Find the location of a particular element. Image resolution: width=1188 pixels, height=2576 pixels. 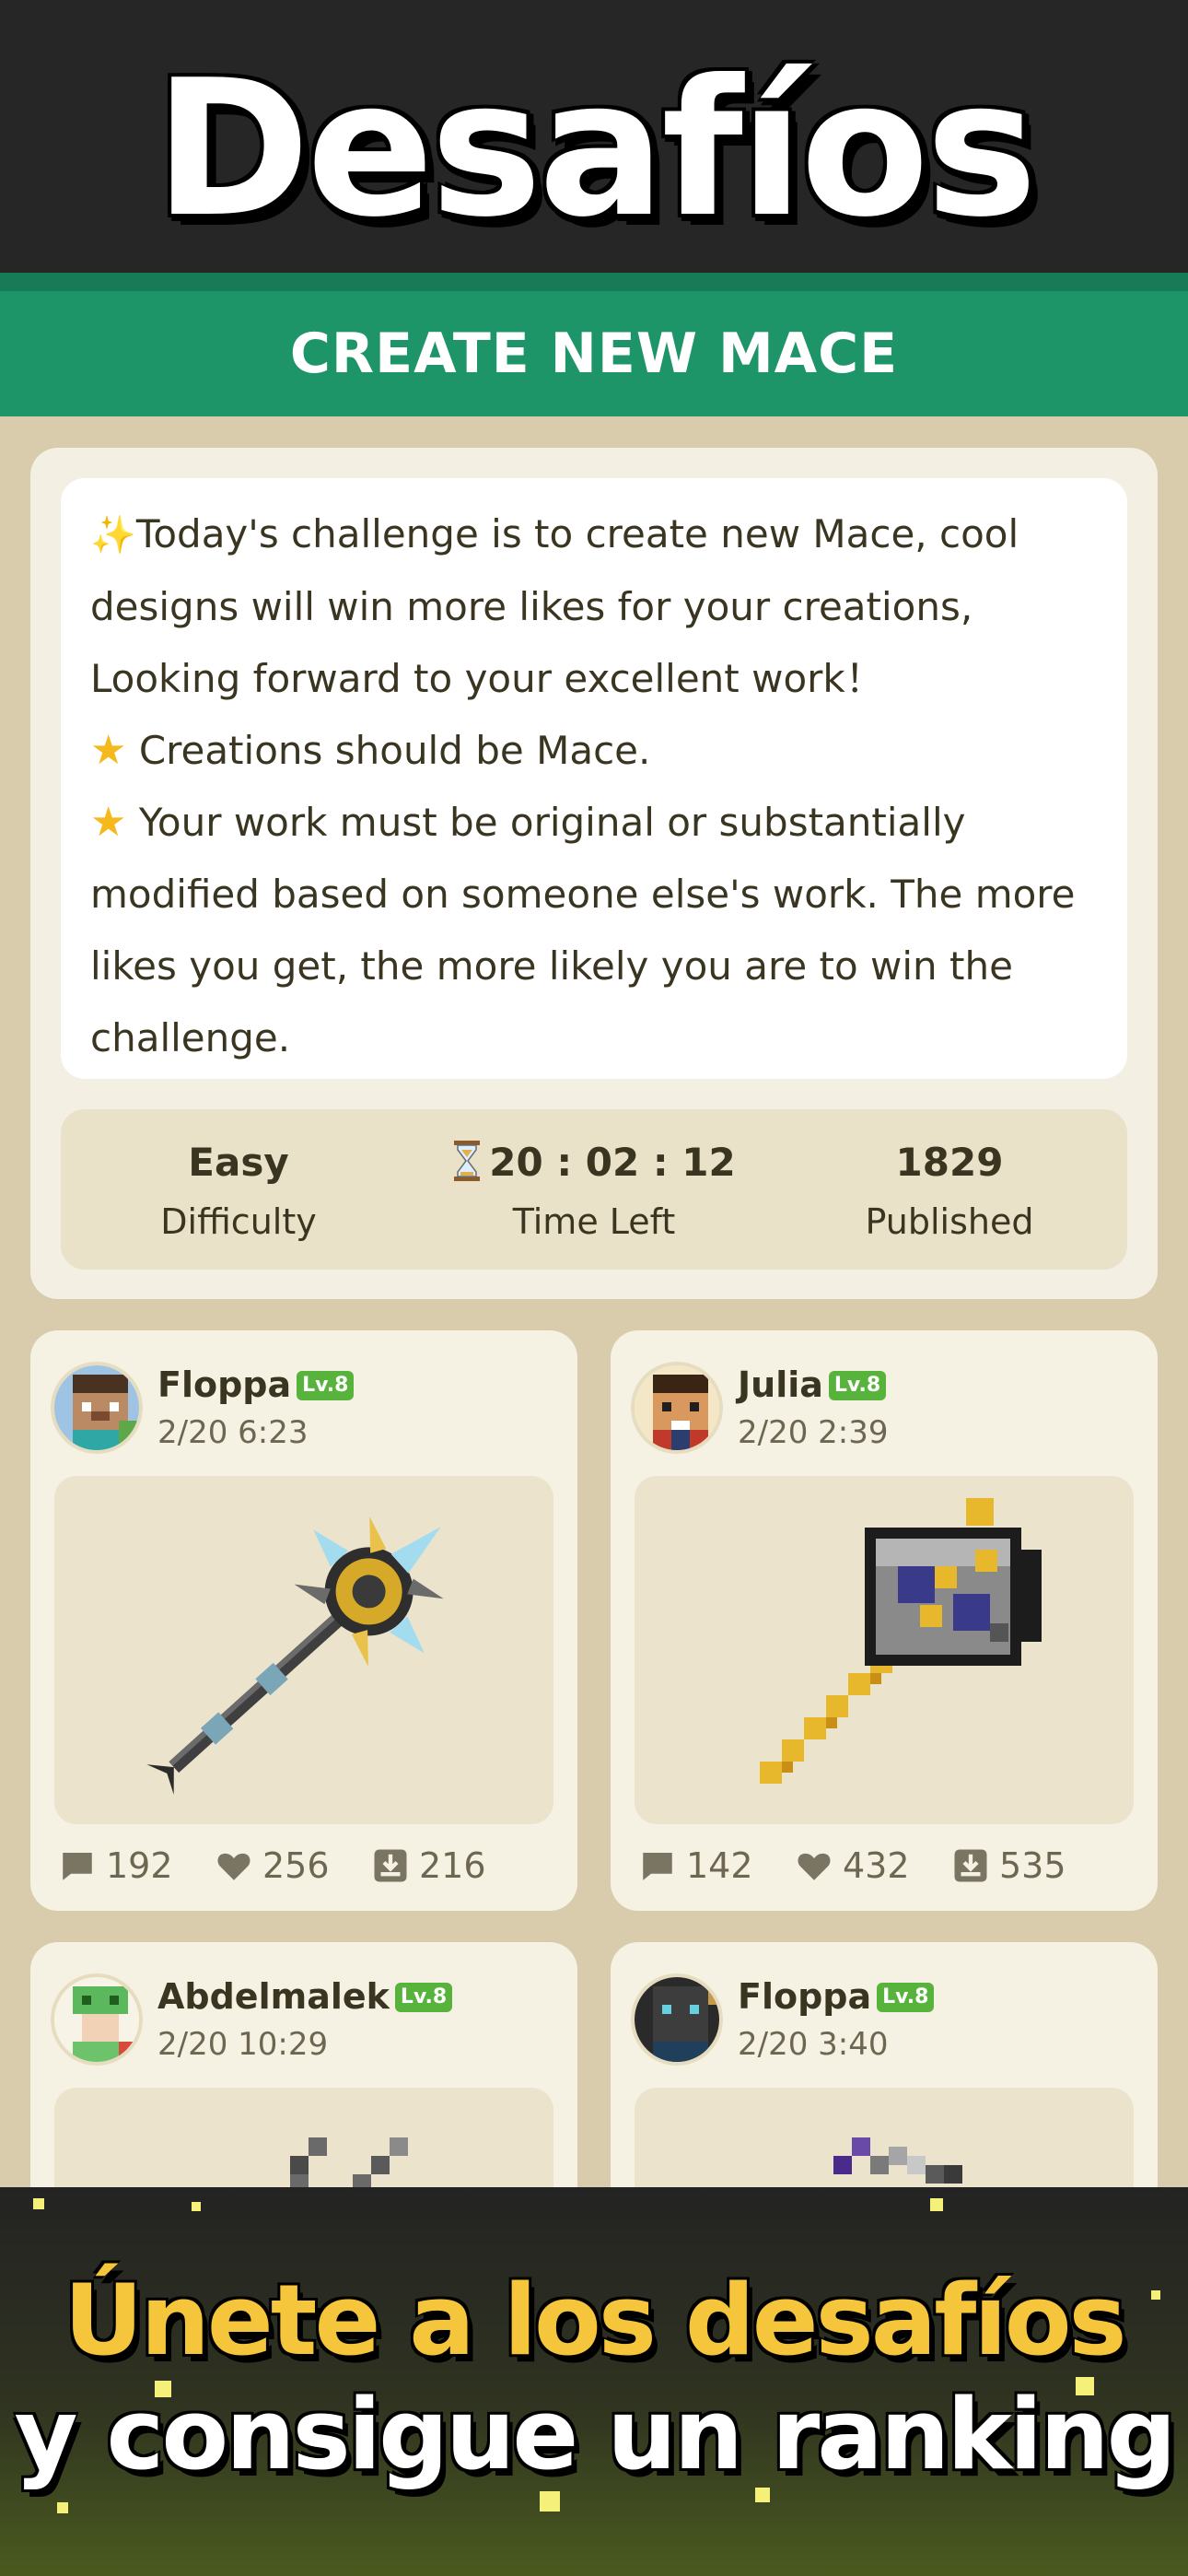

comments-counter: 192 is located at coordinates (115, 1866).